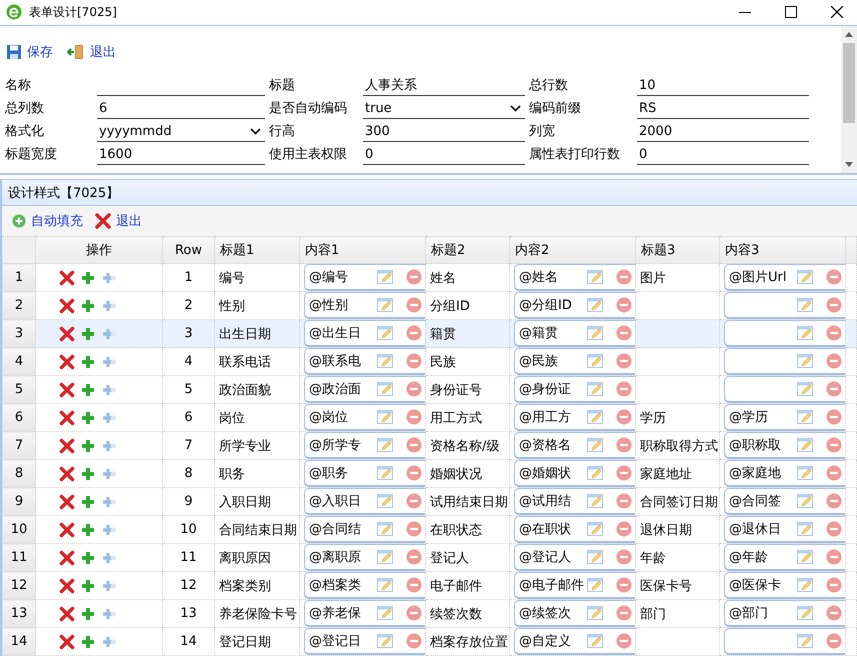 Image resolution: width=857 pixels, height=656 pixels. What do you see at coordinates (19, 334) in the screenshot?
I see `row-number: 3` at bounding box center [19, 334].